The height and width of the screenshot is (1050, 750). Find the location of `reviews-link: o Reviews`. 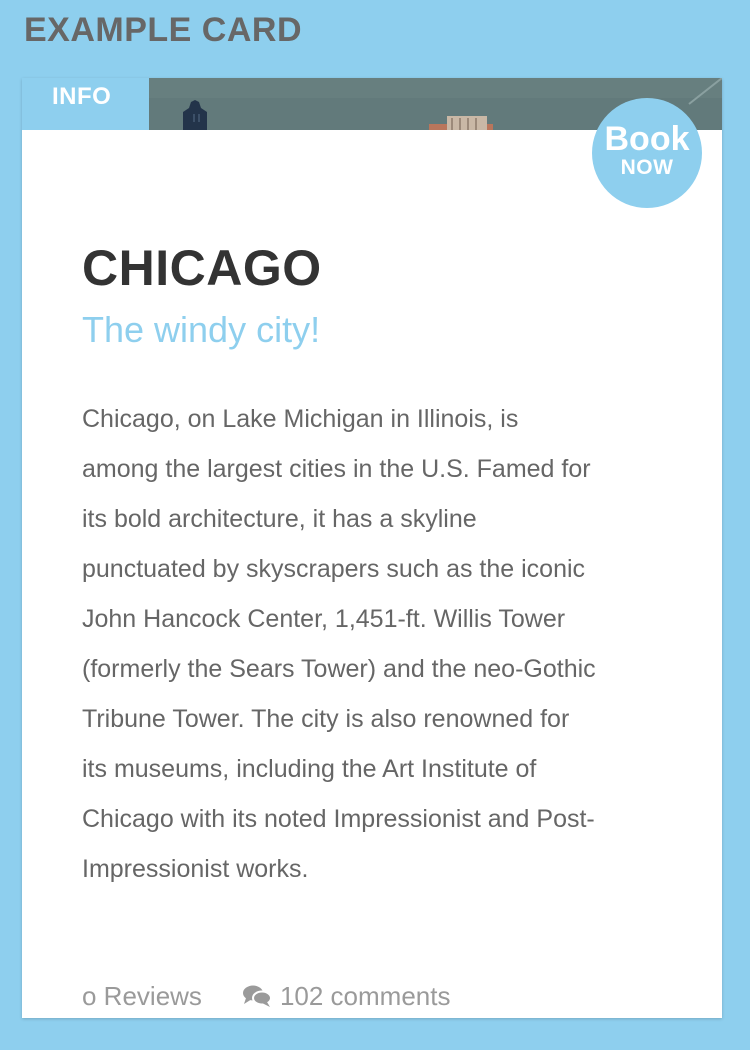

reviews-link: o Reviews is located at coordinates (142, 996).